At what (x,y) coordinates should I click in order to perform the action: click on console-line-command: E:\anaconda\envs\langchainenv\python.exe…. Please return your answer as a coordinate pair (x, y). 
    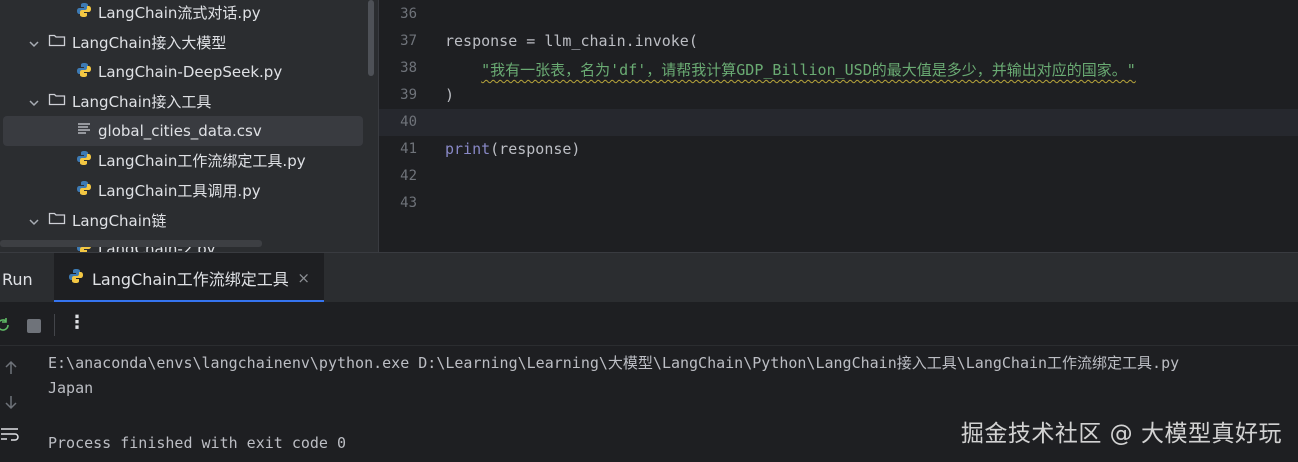
    Looking at the image, I should click on (614, 363).